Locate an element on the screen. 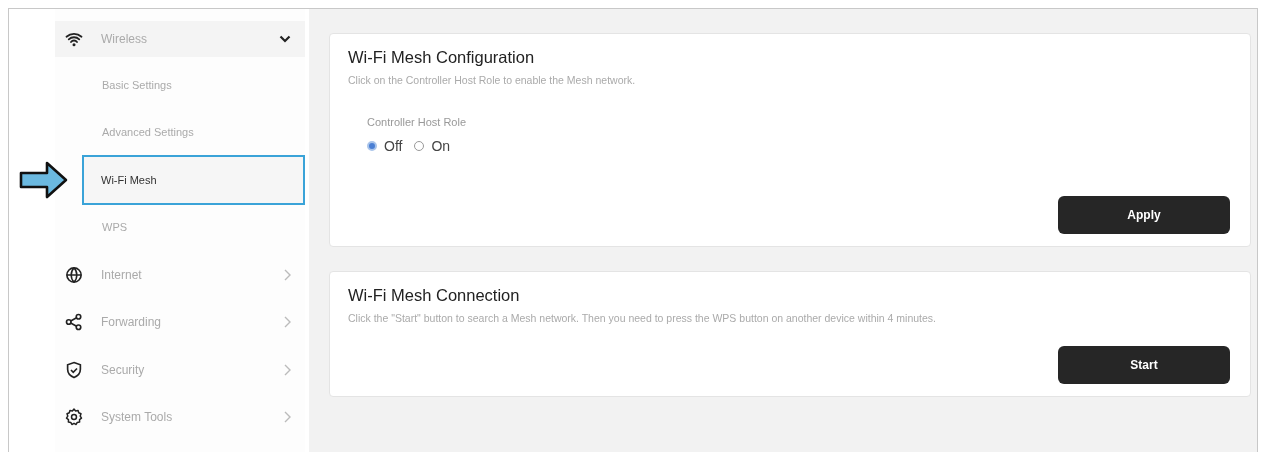 This screenshot has height=452, width=1264. sidebar-item: Wireless is located at coordinates (180, 39).